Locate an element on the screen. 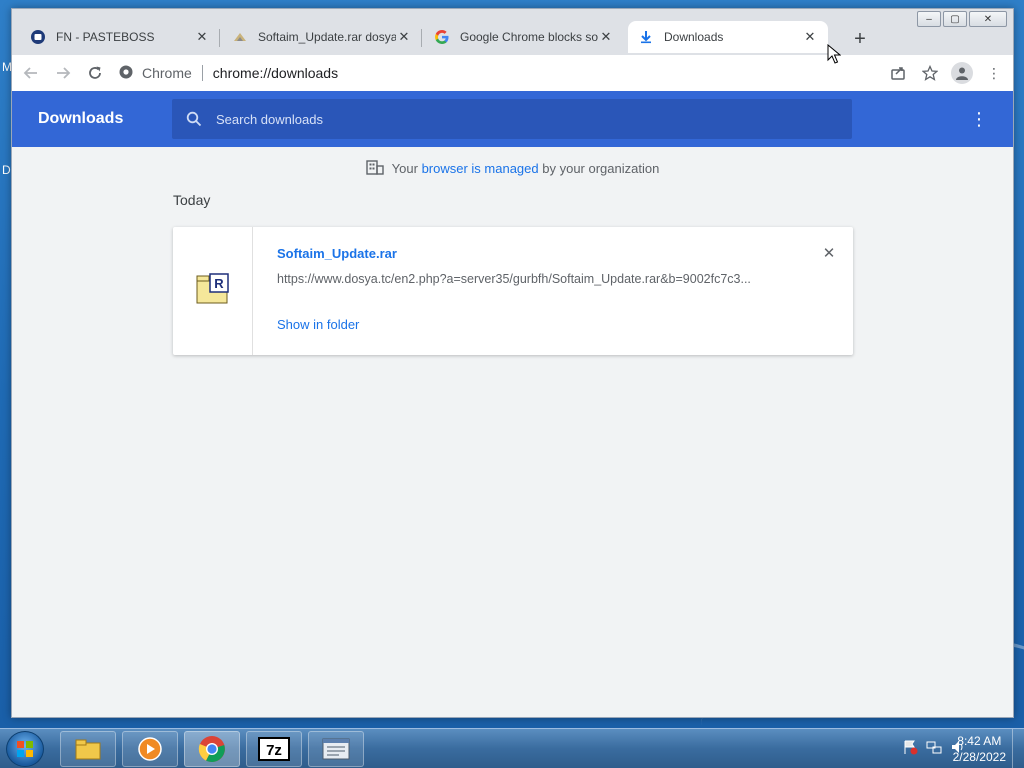 The width and height of the screenshot is (1024, 768). action-center-flag-icon is located at coordinates (910, 747).